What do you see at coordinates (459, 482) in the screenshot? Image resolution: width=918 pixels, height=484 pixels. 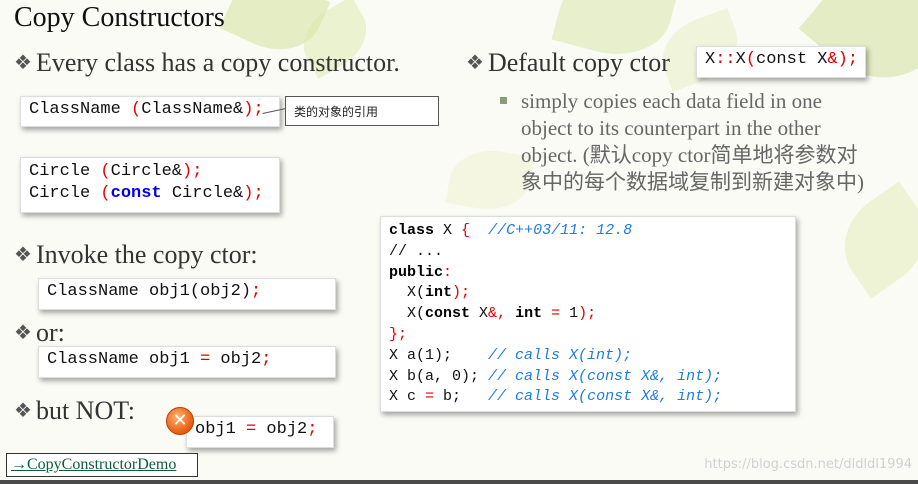 I see `bottom-bar` at bounding box center [459, 482].